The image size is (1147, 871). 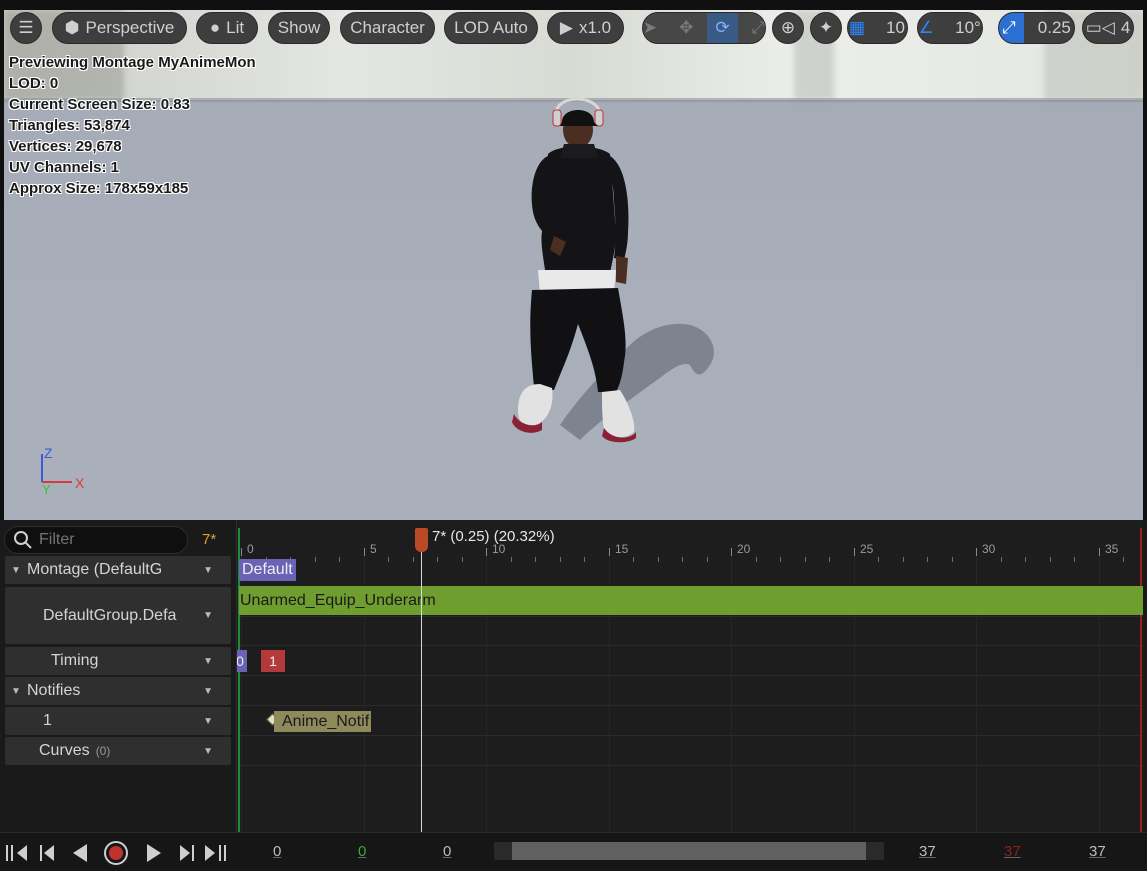 I want to click on track-notifies-label: Notifies, so click(x=54, y=690).